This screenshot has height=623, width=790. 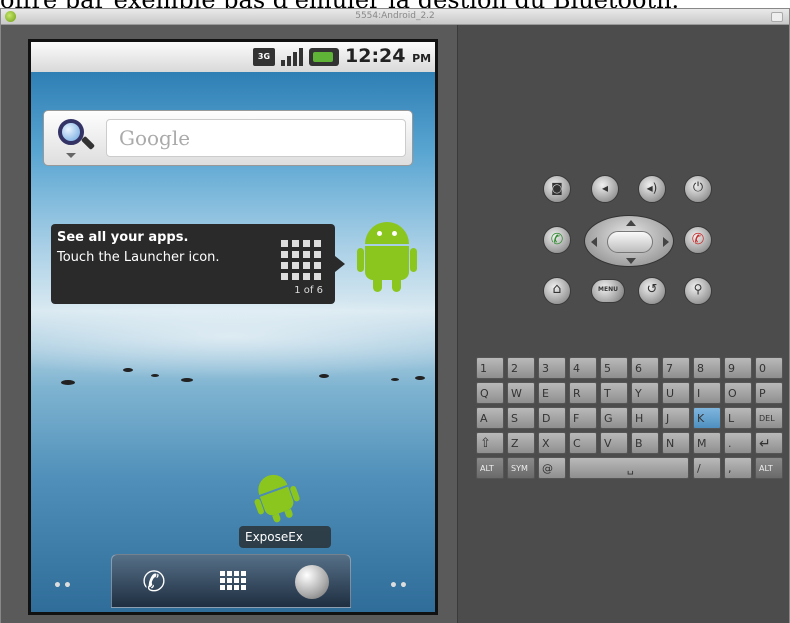 What do you see at coordinates (552, 418) in the screenshot?
I see `key-d: D` at bounding box center [552, 418].